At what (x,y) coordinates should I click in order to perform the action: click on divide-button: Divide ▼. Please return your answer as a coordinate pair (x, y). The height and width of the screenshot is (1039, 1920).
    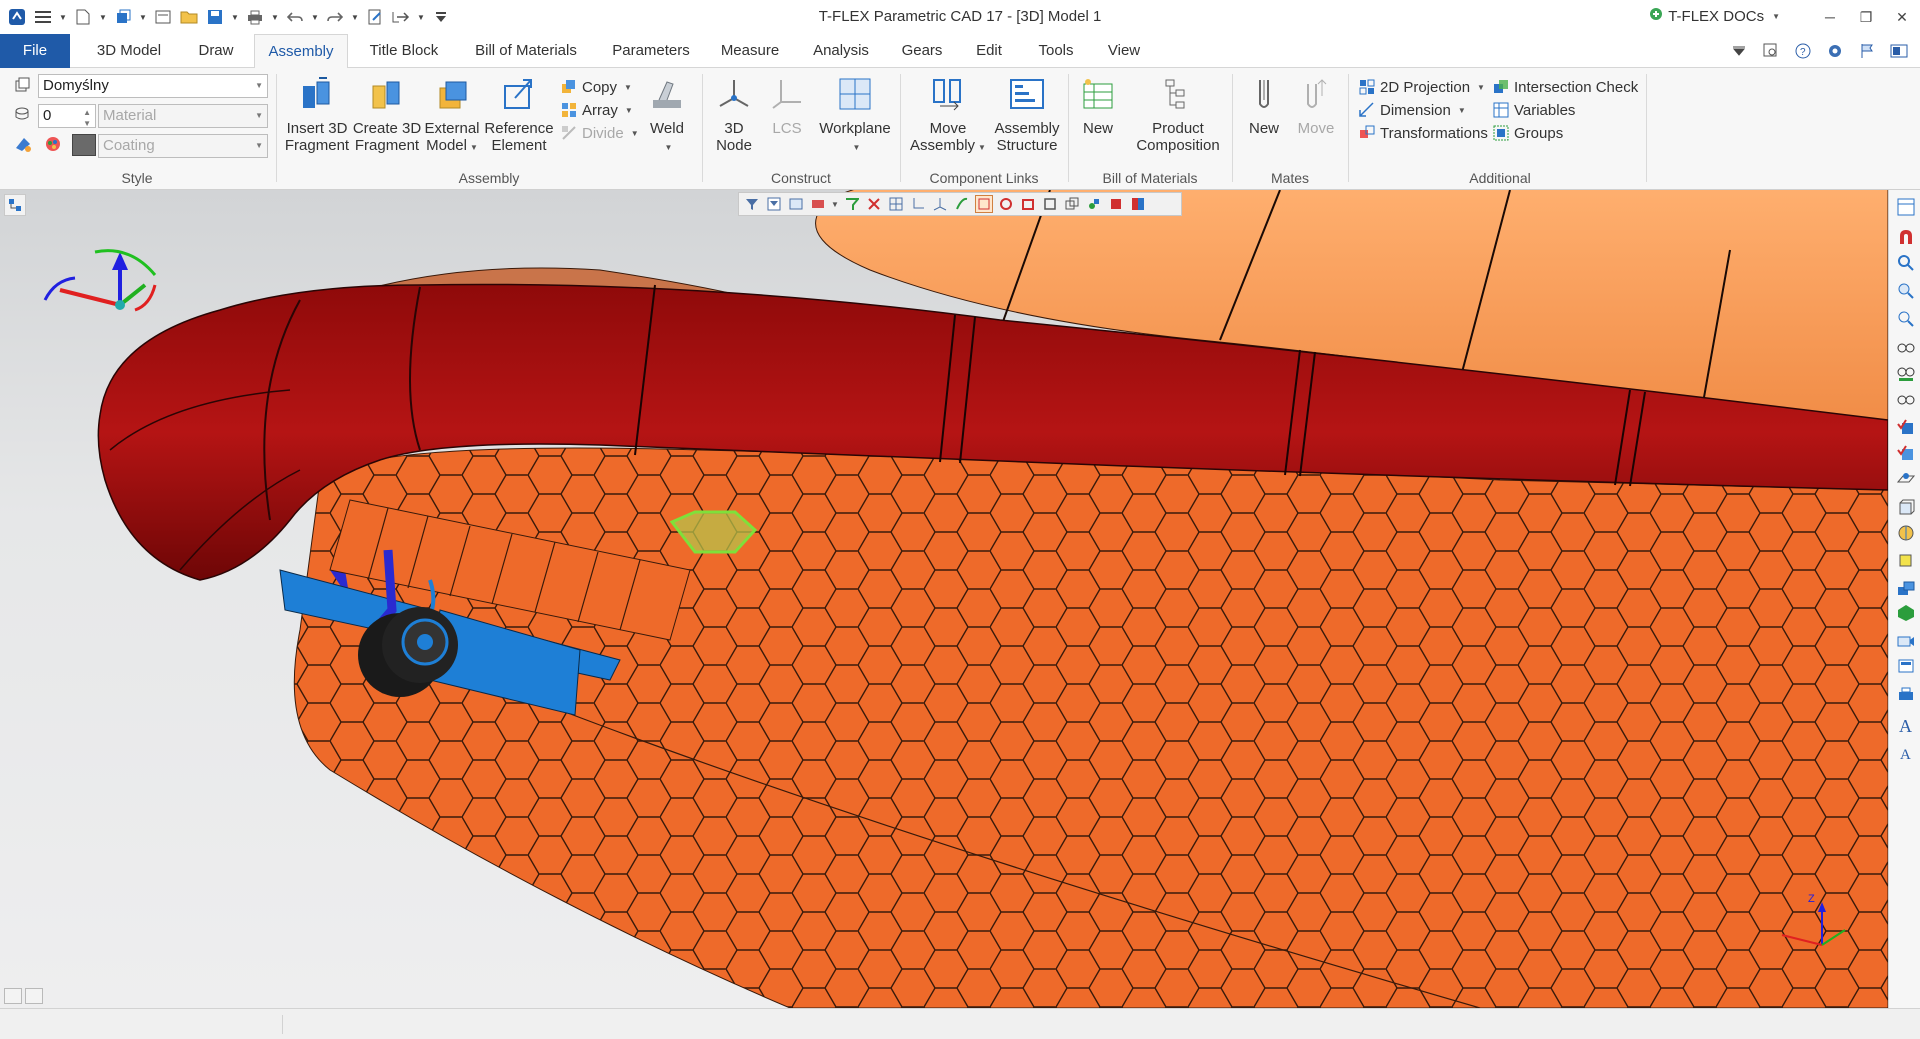
    Looking at the image, I should click on (599, 133).